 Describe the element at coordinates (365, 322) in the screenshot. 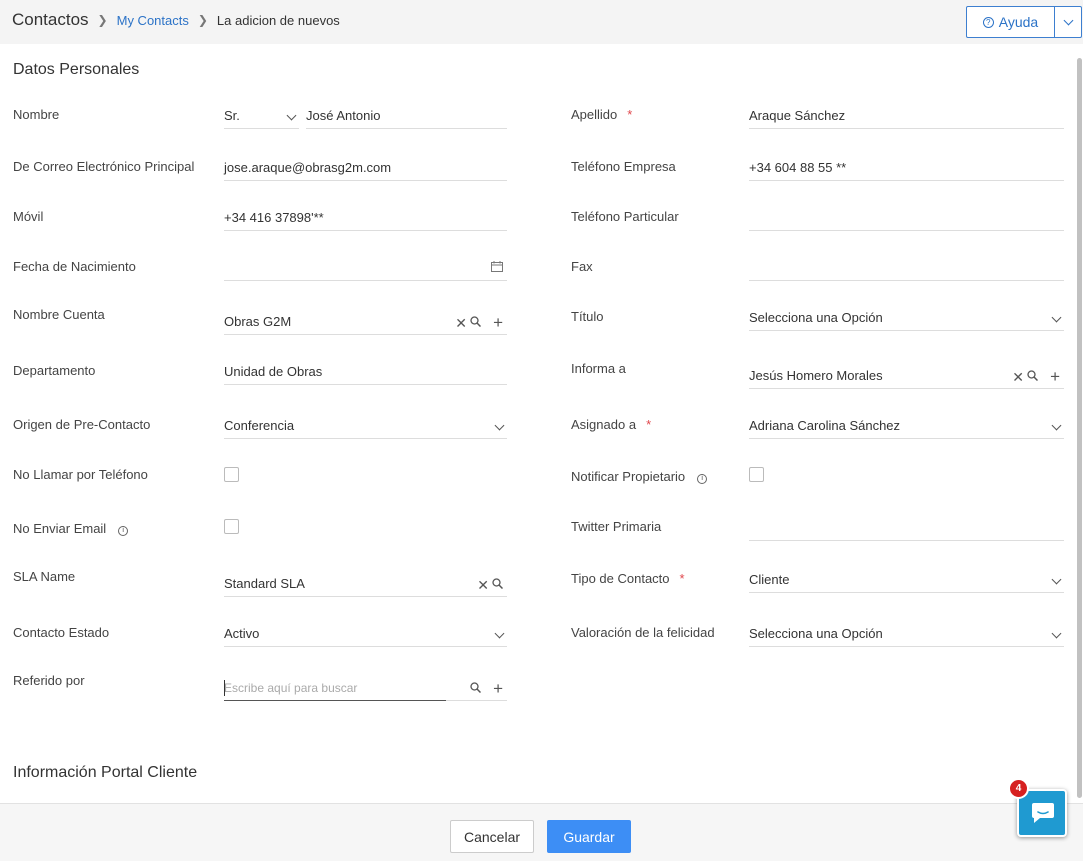

I see `account-name-input: Obras G2M ✕ +` at that location.